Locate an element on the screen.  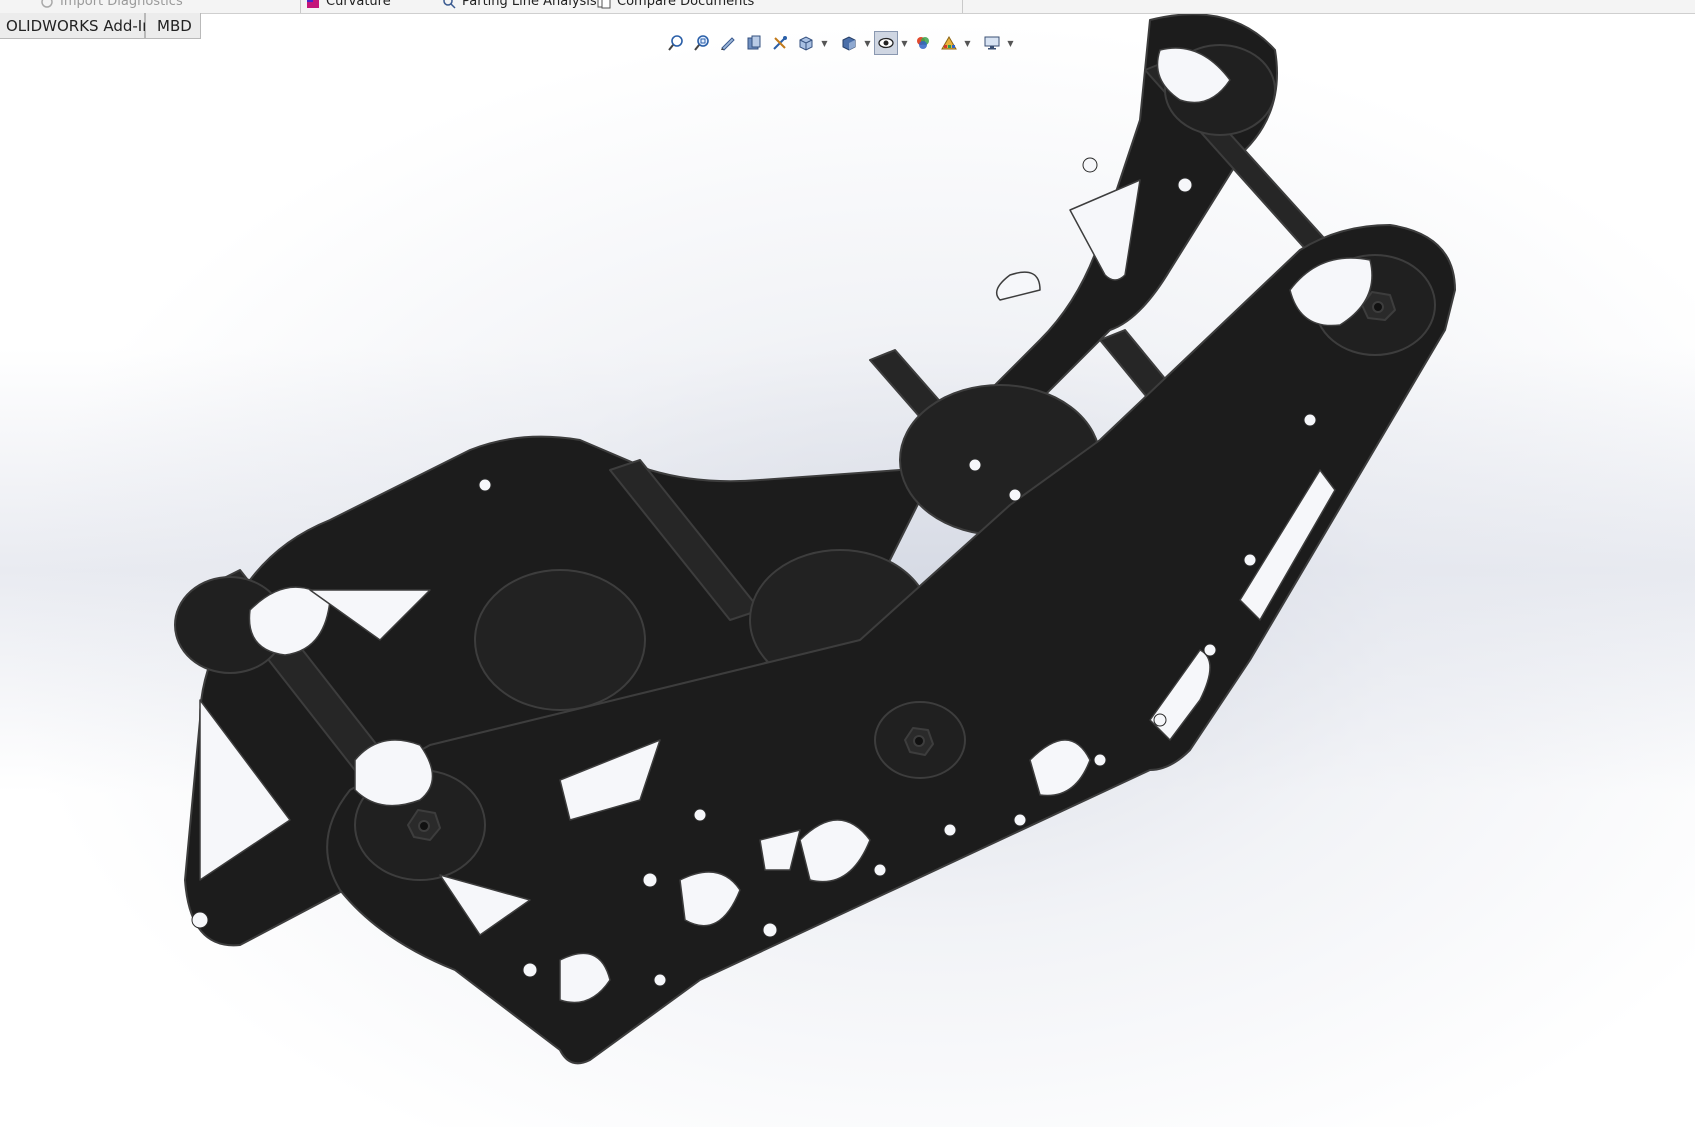
view-orientation-icon is located at coordinates (806, 43).